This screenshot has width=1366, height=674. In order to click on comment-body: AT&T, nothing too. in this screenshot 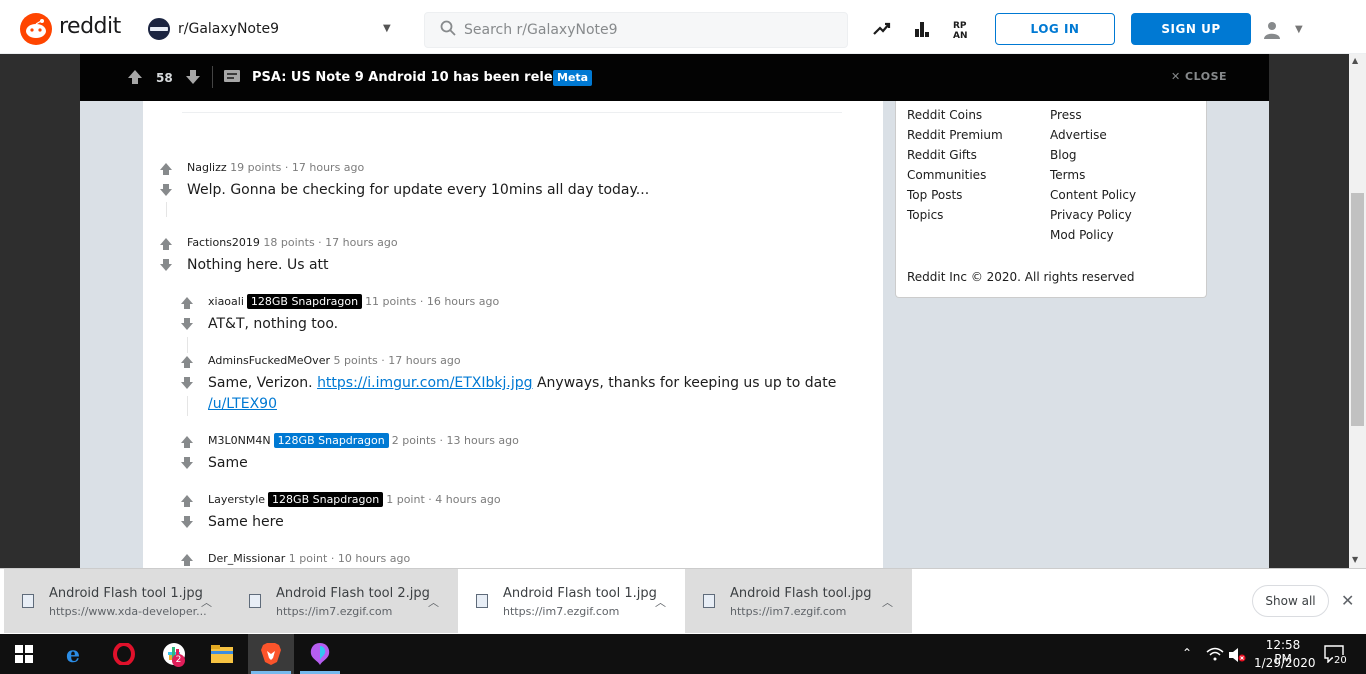, I will do `click(273, 324)`.